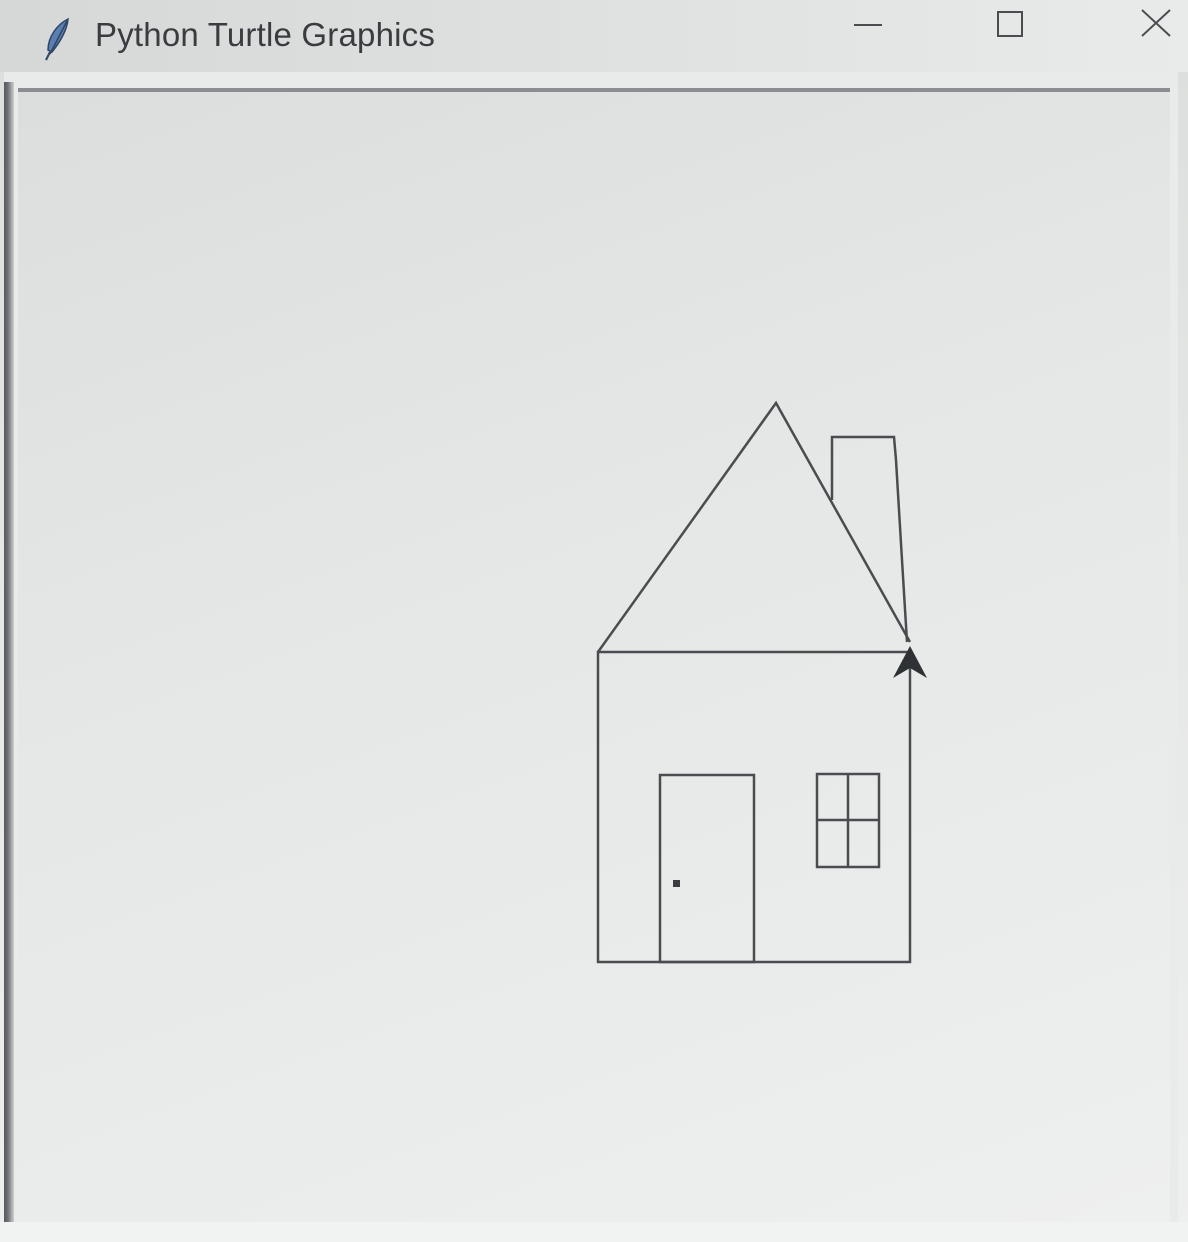  What do you see at coordinates (761, 682) in the screenshot?
I see `house-drawing` at bounding box center [761, 682].